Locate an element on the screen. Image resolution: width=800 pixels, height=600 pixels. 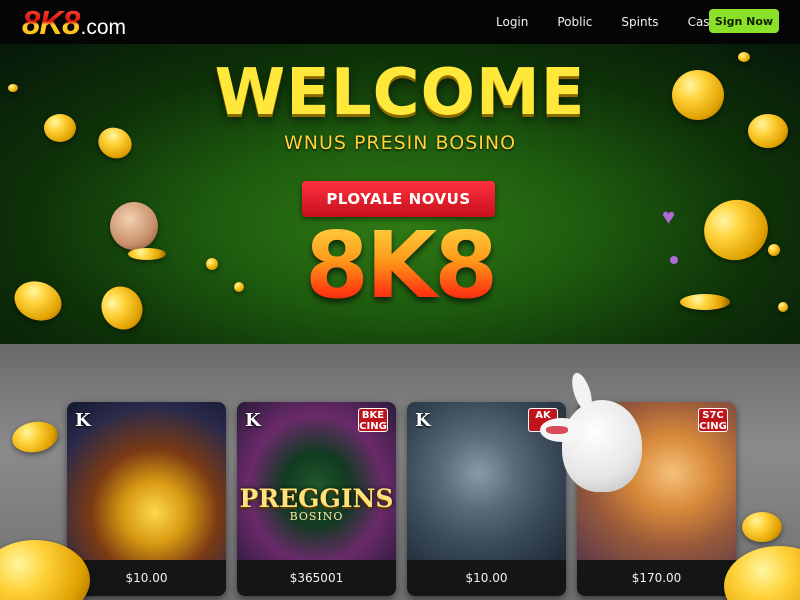
game-subtitle: BOSINO is located at coordinates (316, 516).